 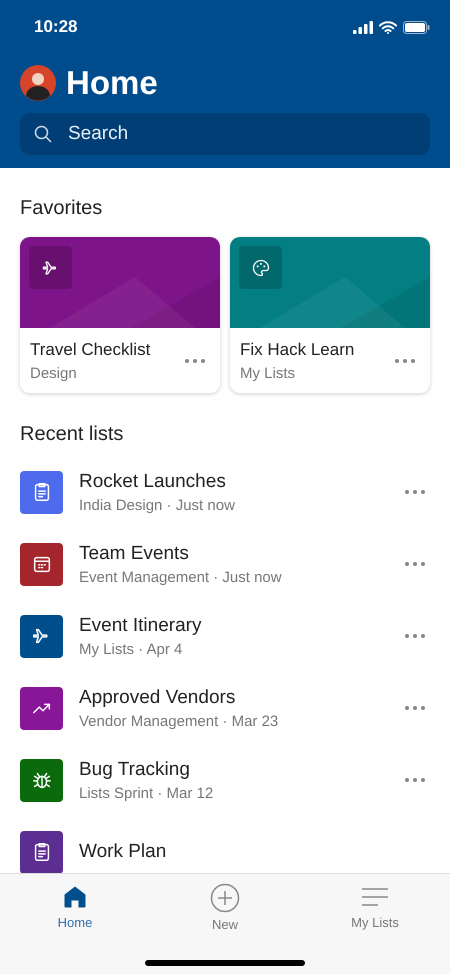 I want to click on tab: Home, so click(x=75, y=907).